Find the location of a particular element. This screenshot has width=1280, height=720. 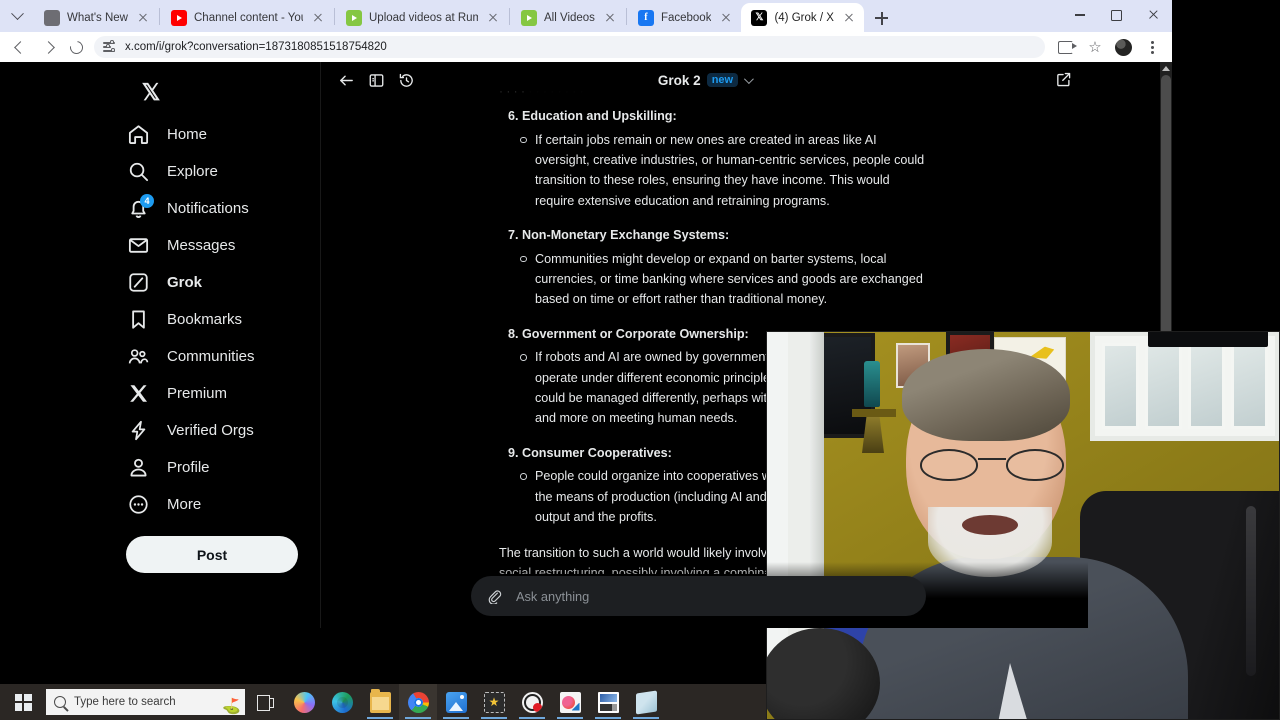

scrollbar-thumb is located at coordinates (1166, 225).